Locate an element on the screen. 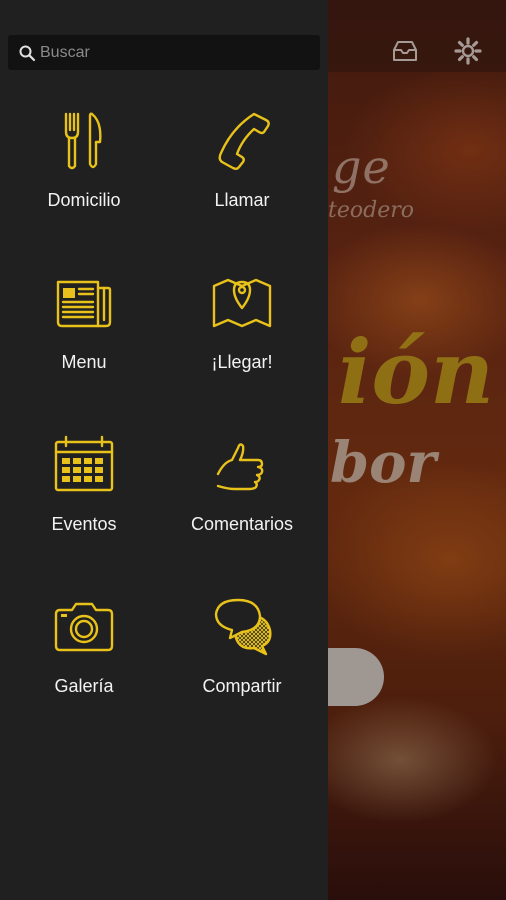 The image size is (506, 900). menu-item-compartir: Compartir is located at coordinates (242, 662).